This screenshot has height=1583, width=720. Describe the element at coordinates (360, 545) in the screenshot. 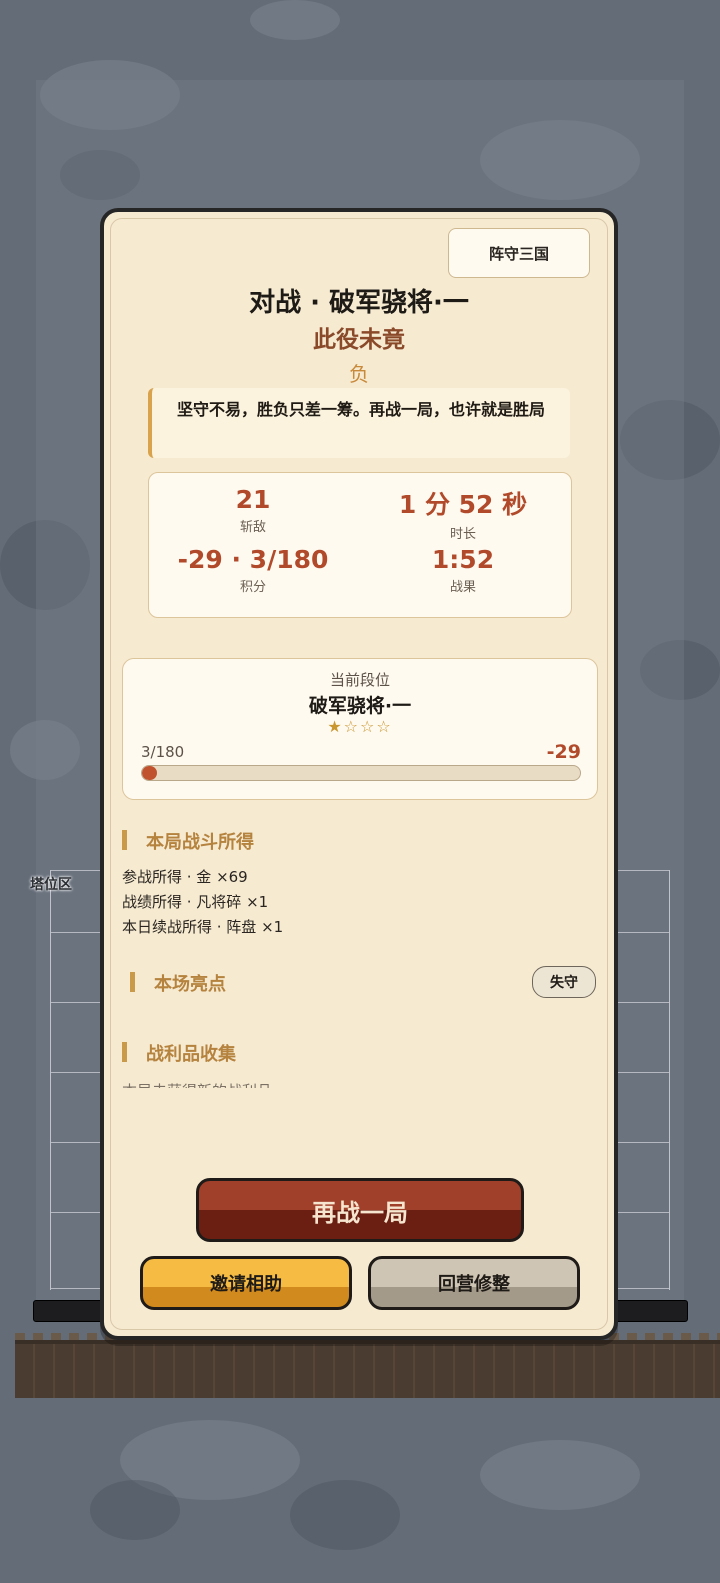

I see `stats-card: 21 斩敌 1 分 52 秒 时长 -29 · 3/180 积分 1:52 战果` at that location.